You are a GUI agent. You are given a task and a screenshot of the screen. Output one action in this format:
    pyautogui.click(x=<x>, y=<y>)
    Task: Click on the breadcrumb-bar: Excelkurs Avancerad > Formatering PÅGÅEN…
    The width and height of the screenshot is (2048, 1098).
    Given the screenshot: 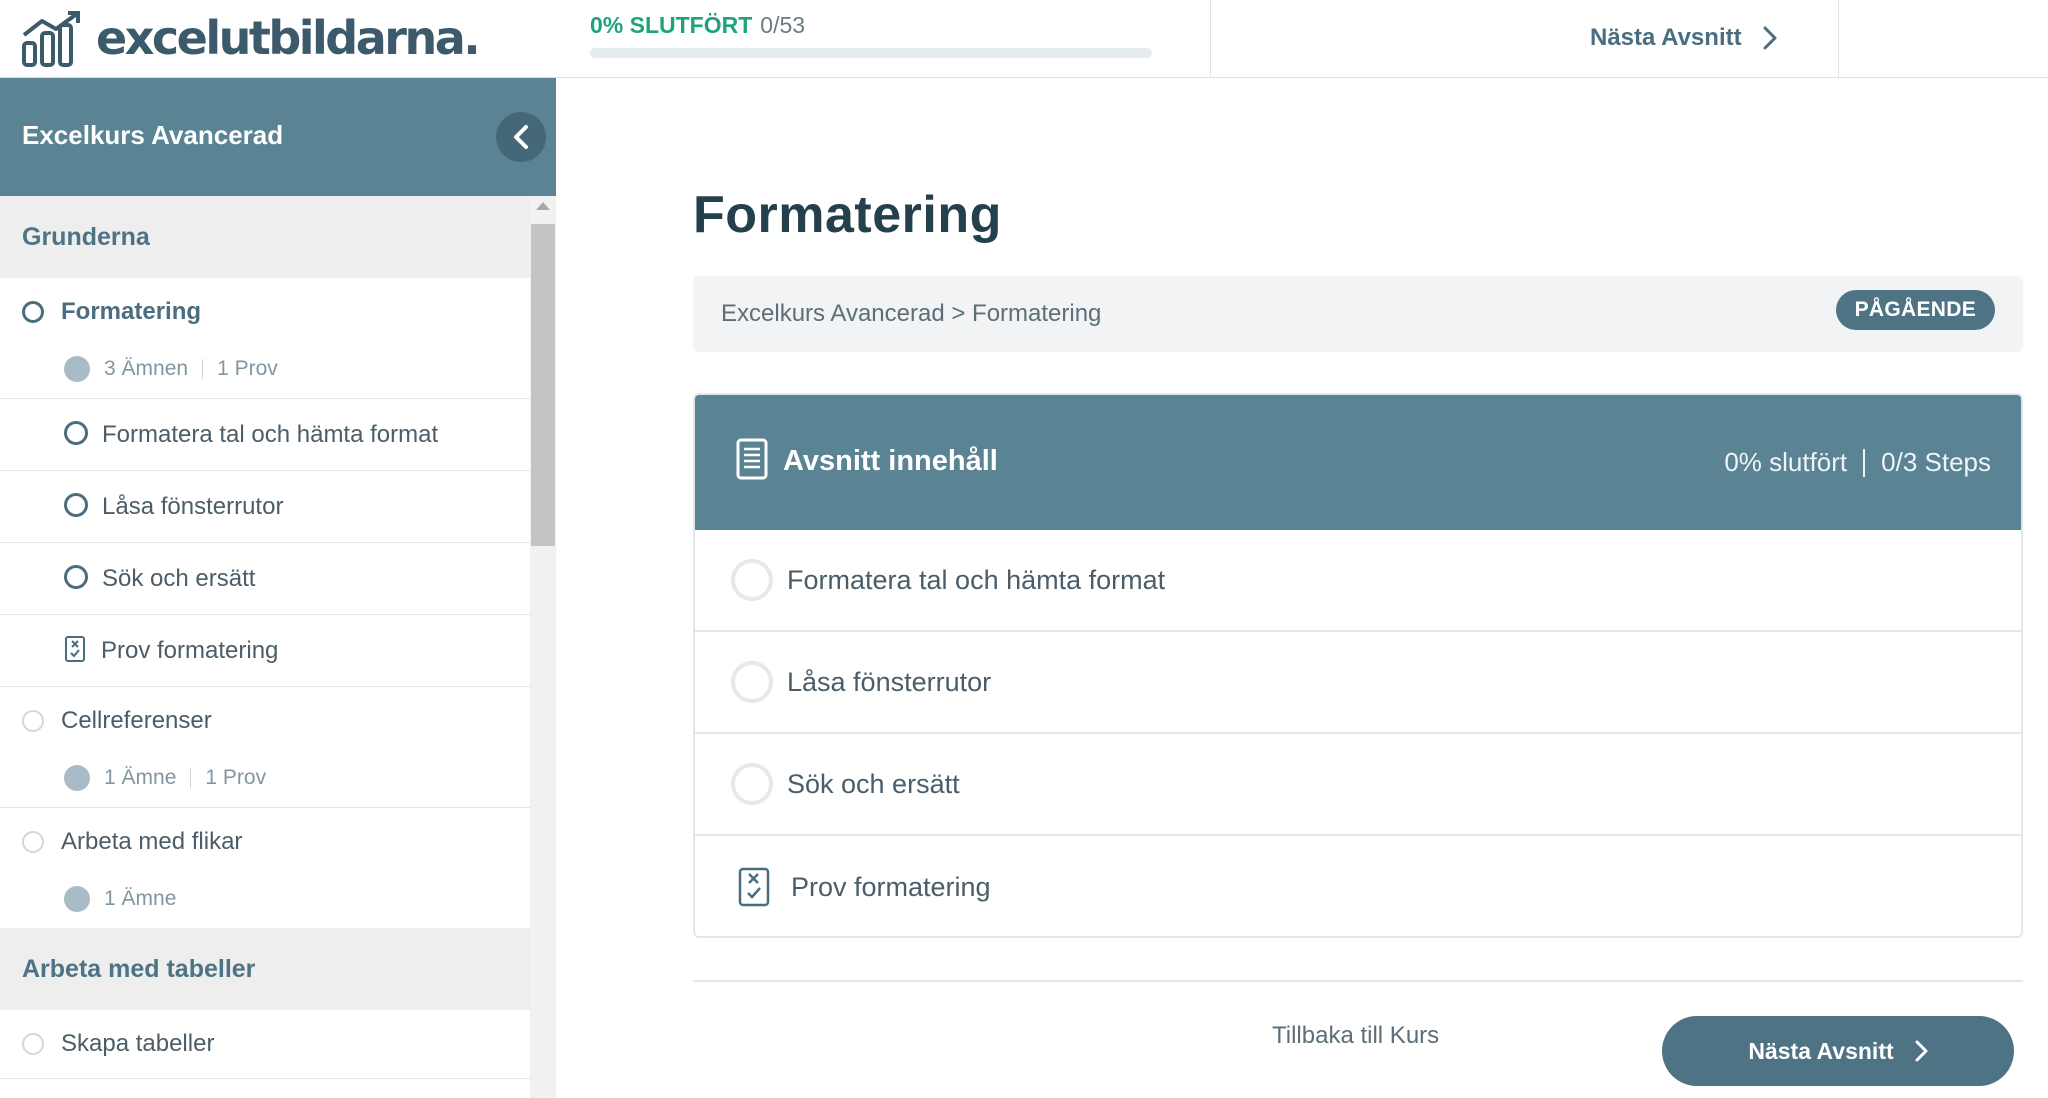 What is the action you would take?
    pyautogui.click(x=1358, y=314)
    